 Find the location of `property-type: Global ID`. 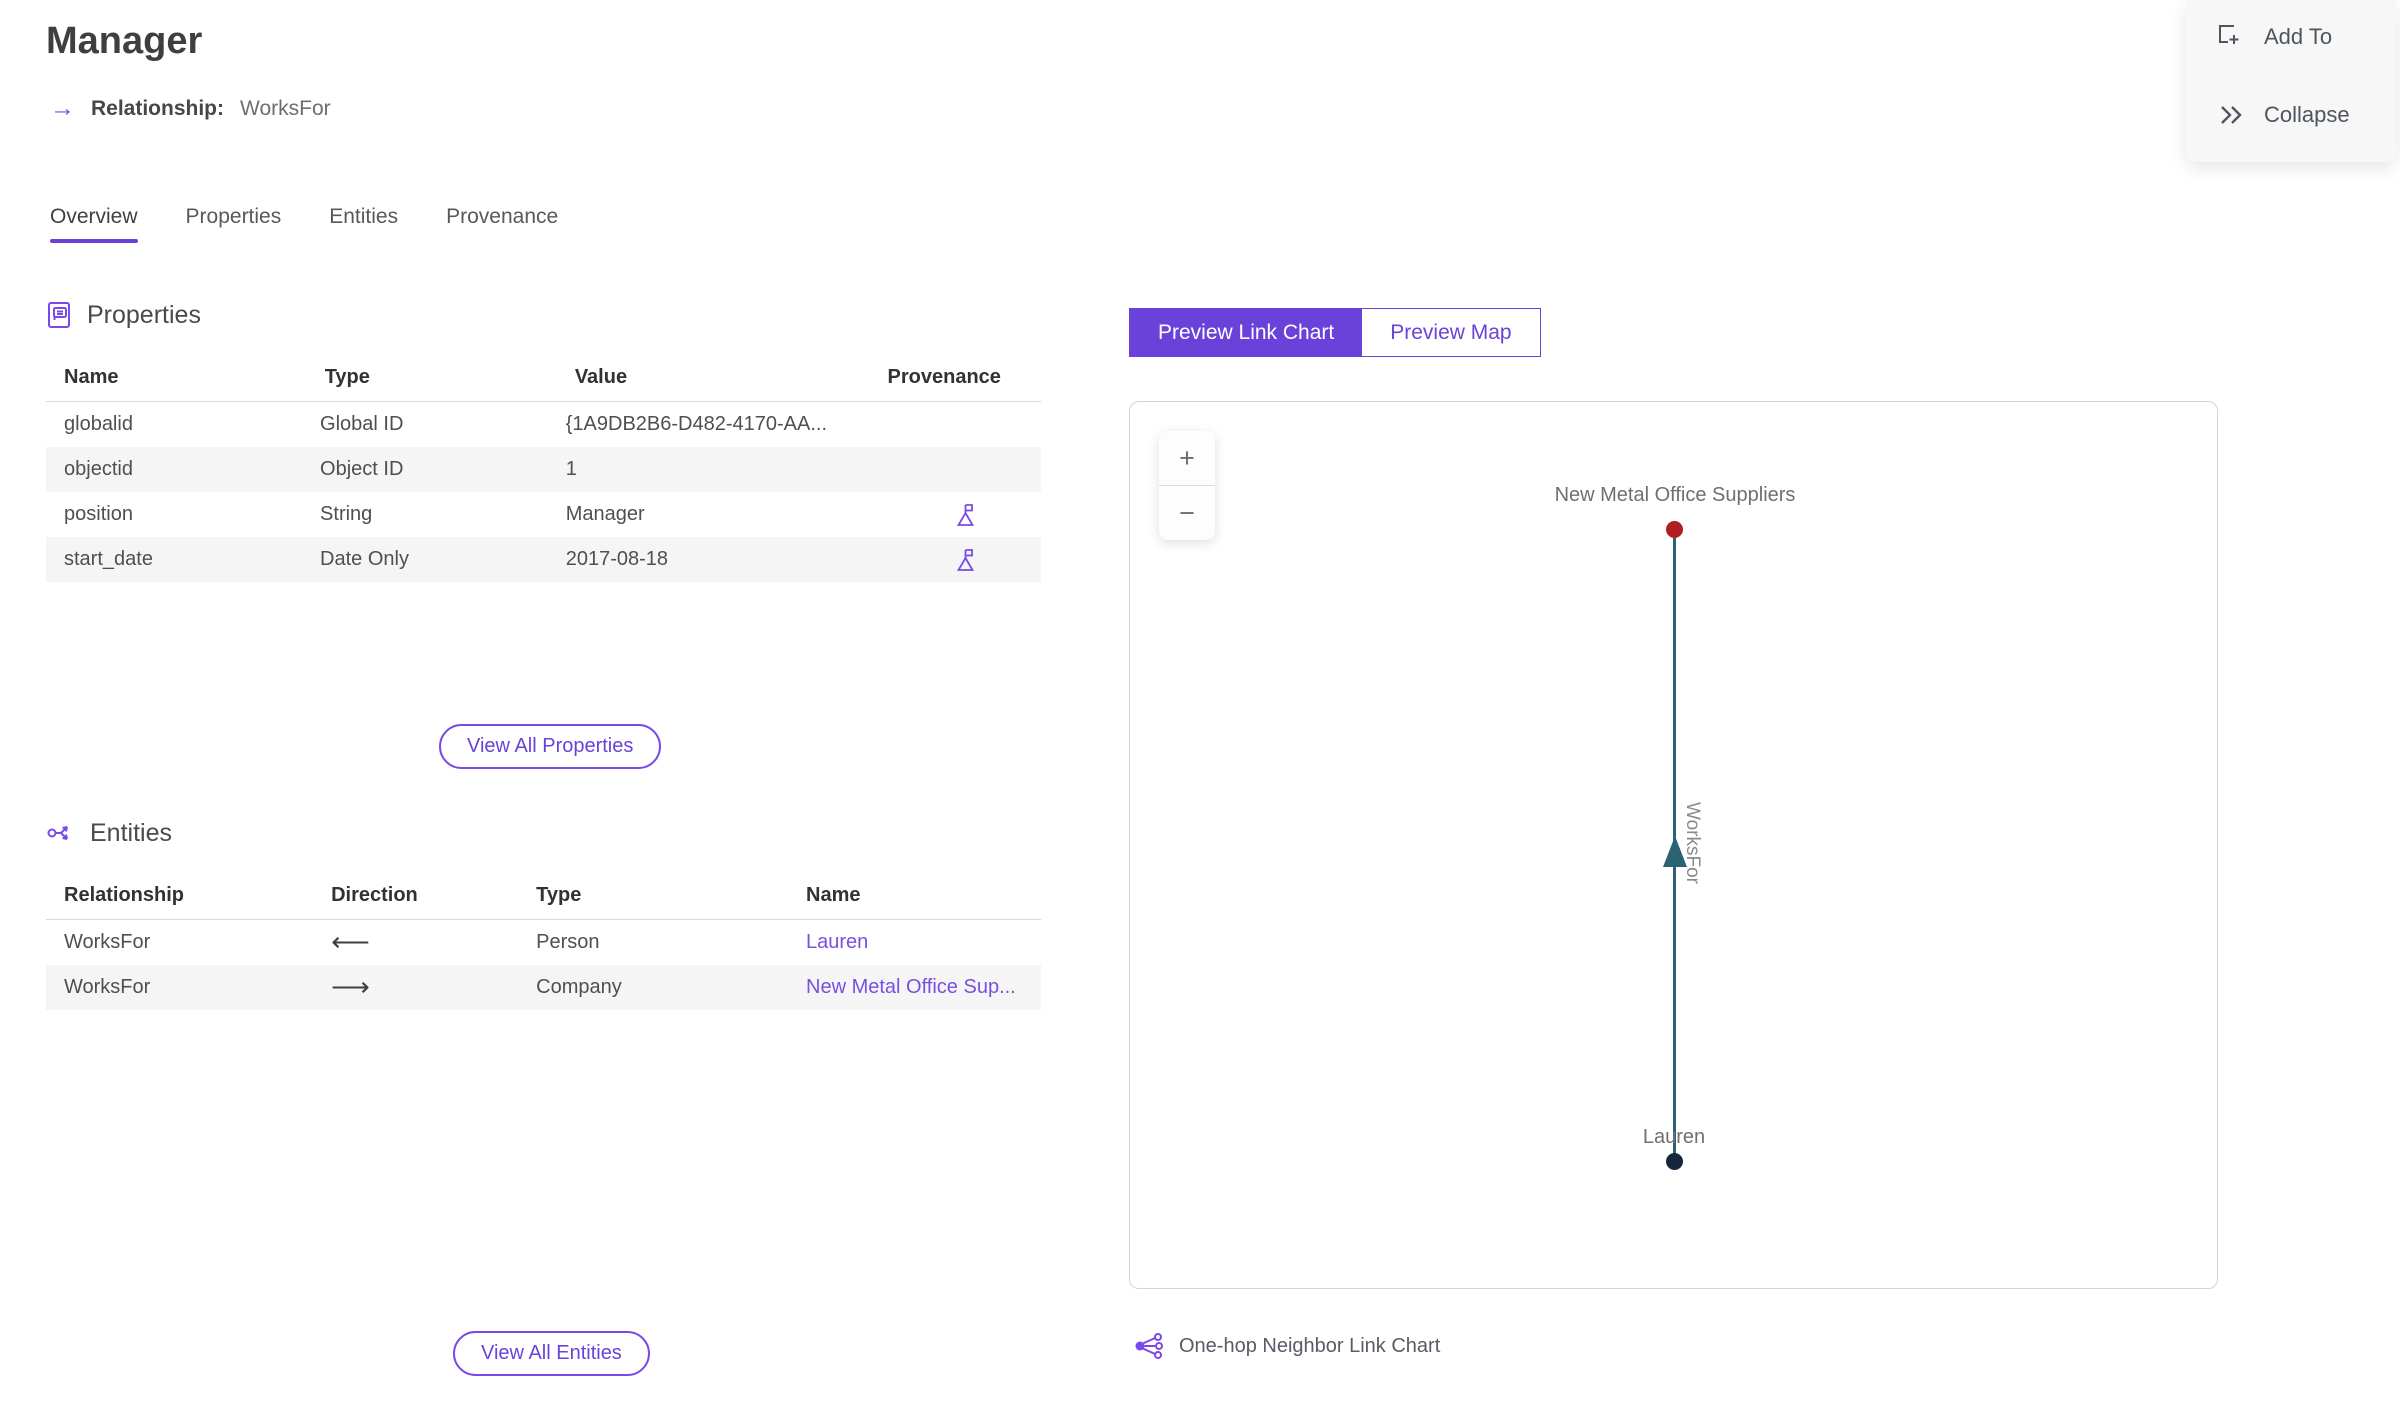

property-type: Global ID is located at coordinates (362, 424).